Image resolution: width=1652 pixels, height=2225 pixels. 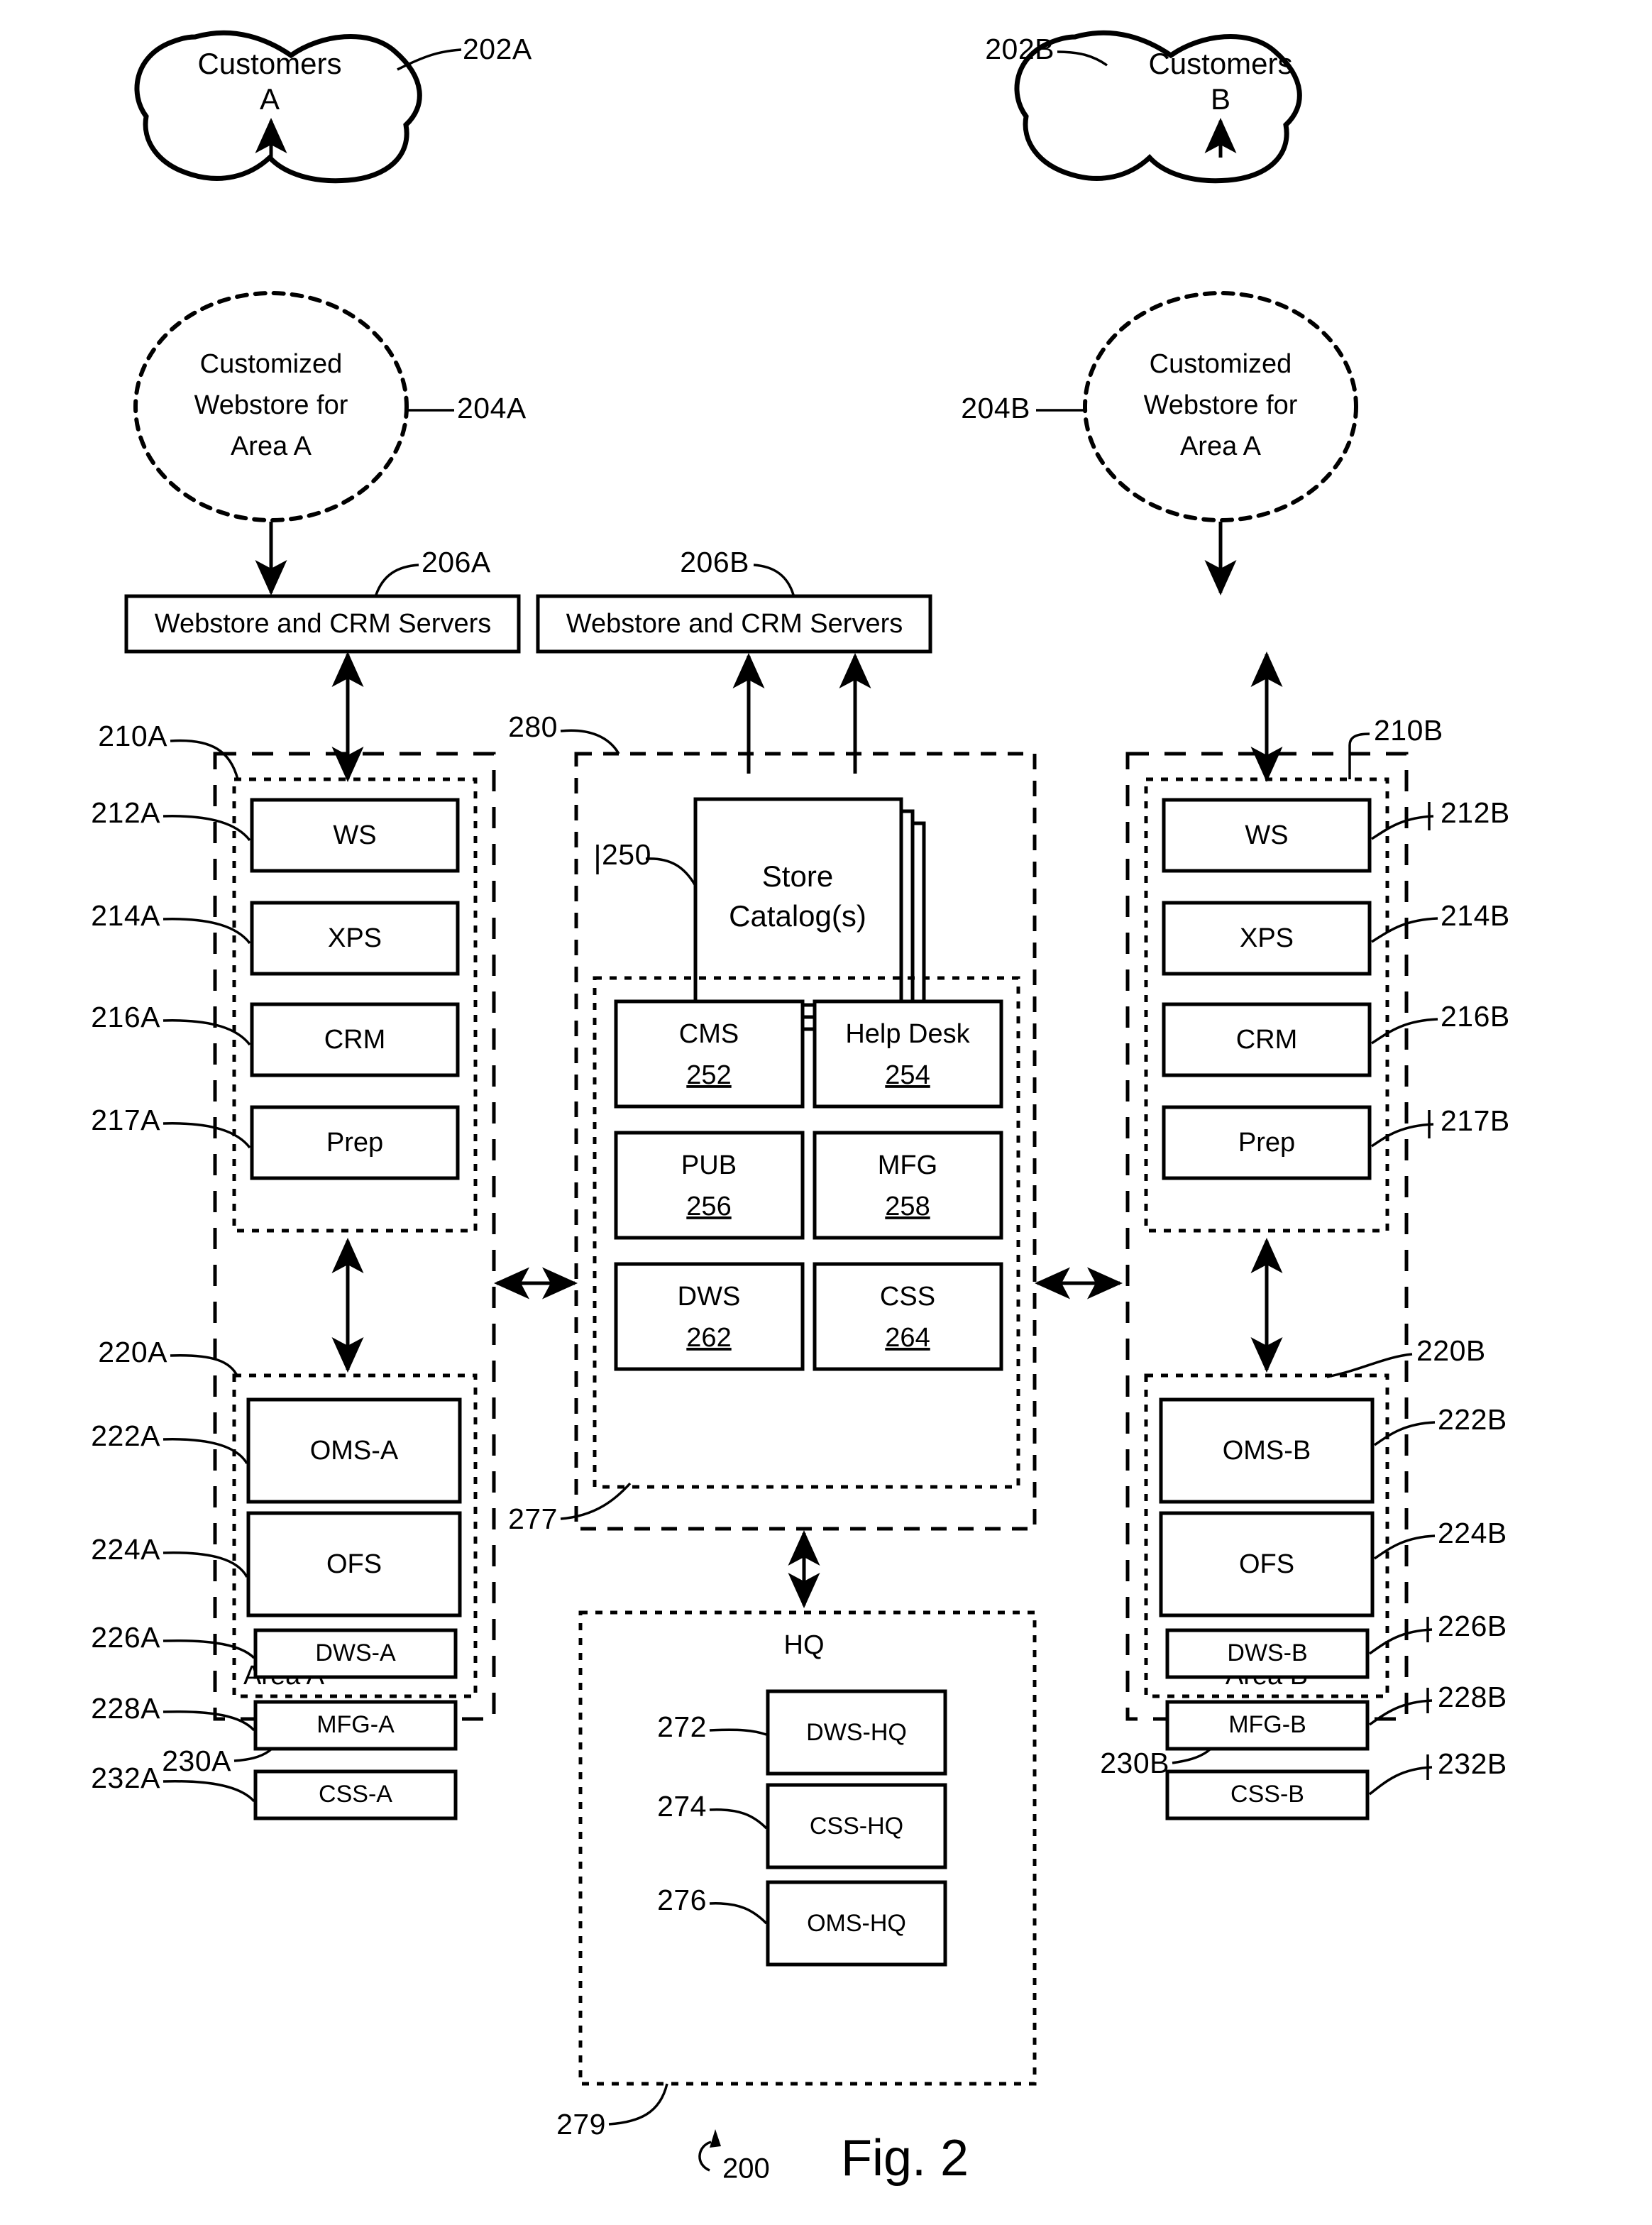 I want to click on servers-b-label: Webstore and CRM Servers, so click(x=735, y=624).